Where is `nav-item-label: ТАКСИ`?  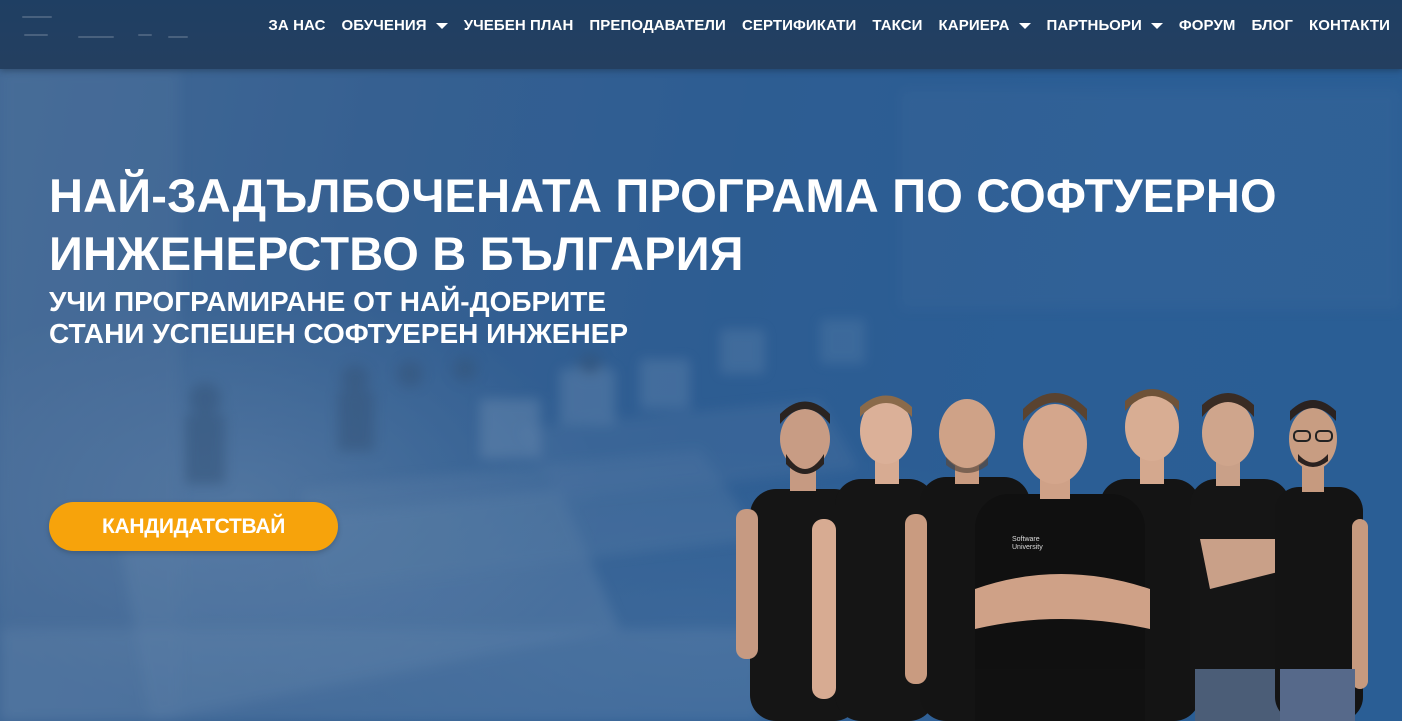
nav-item-label: ТАКСИ is located at coordinates (897, 25).